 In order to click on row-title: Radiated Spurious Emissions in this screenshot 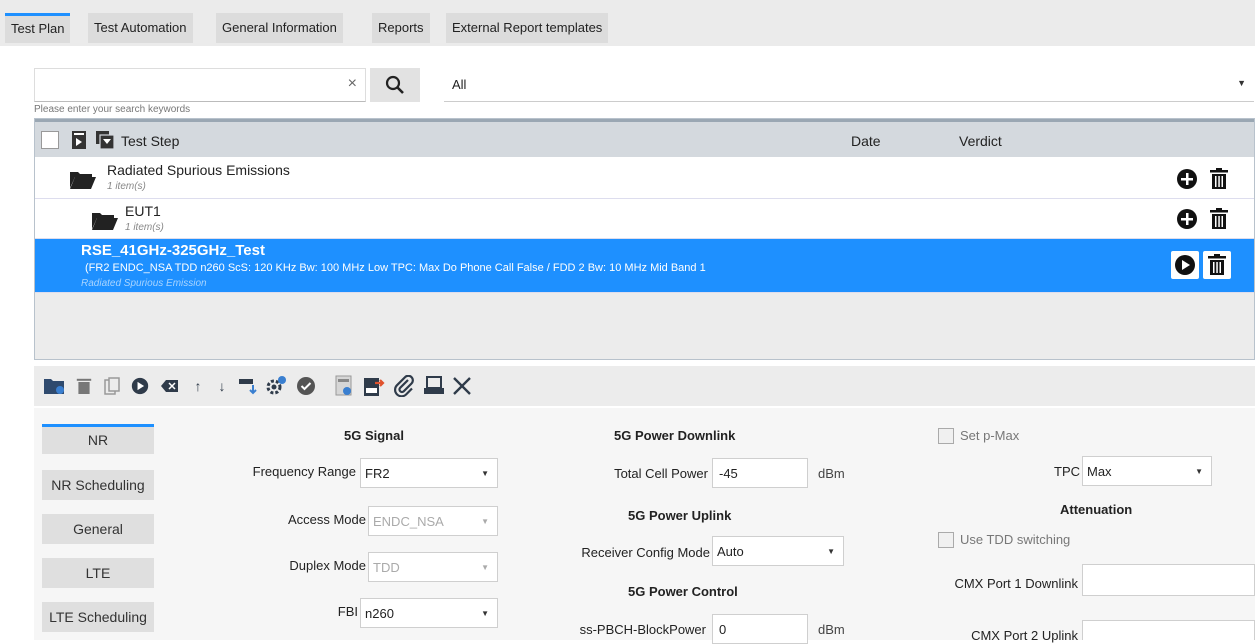, I will do `click(198, 170)`.